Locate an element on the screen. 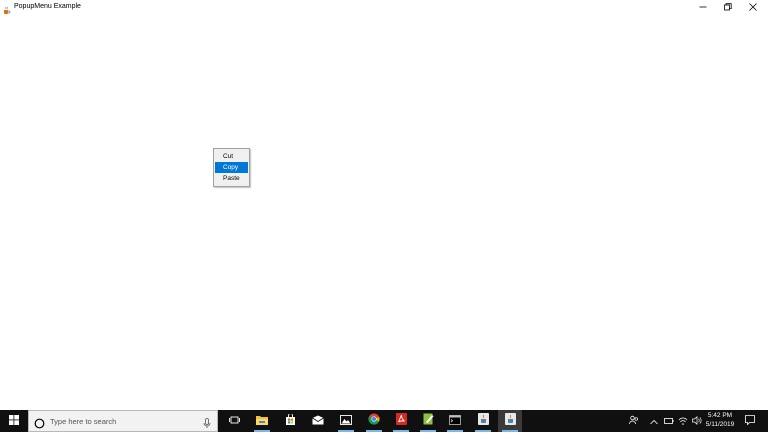 The width and height of the screenshot is (768, 434). start-button is located at coordinates (14, 421).